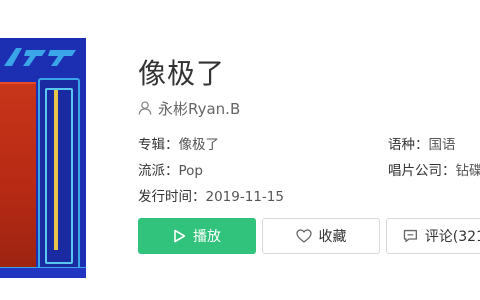 The width and height of the screenshot is (480, 300). Describe the element at coordinates (158, 171) in the screenshot. I see `genre-label: 流派：` at that location.